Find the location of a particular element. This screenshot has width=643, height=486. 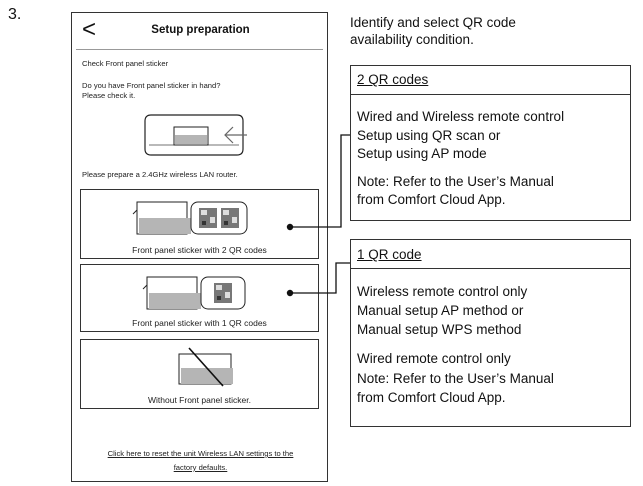

connector-lines is located at coordinates (318, 215).